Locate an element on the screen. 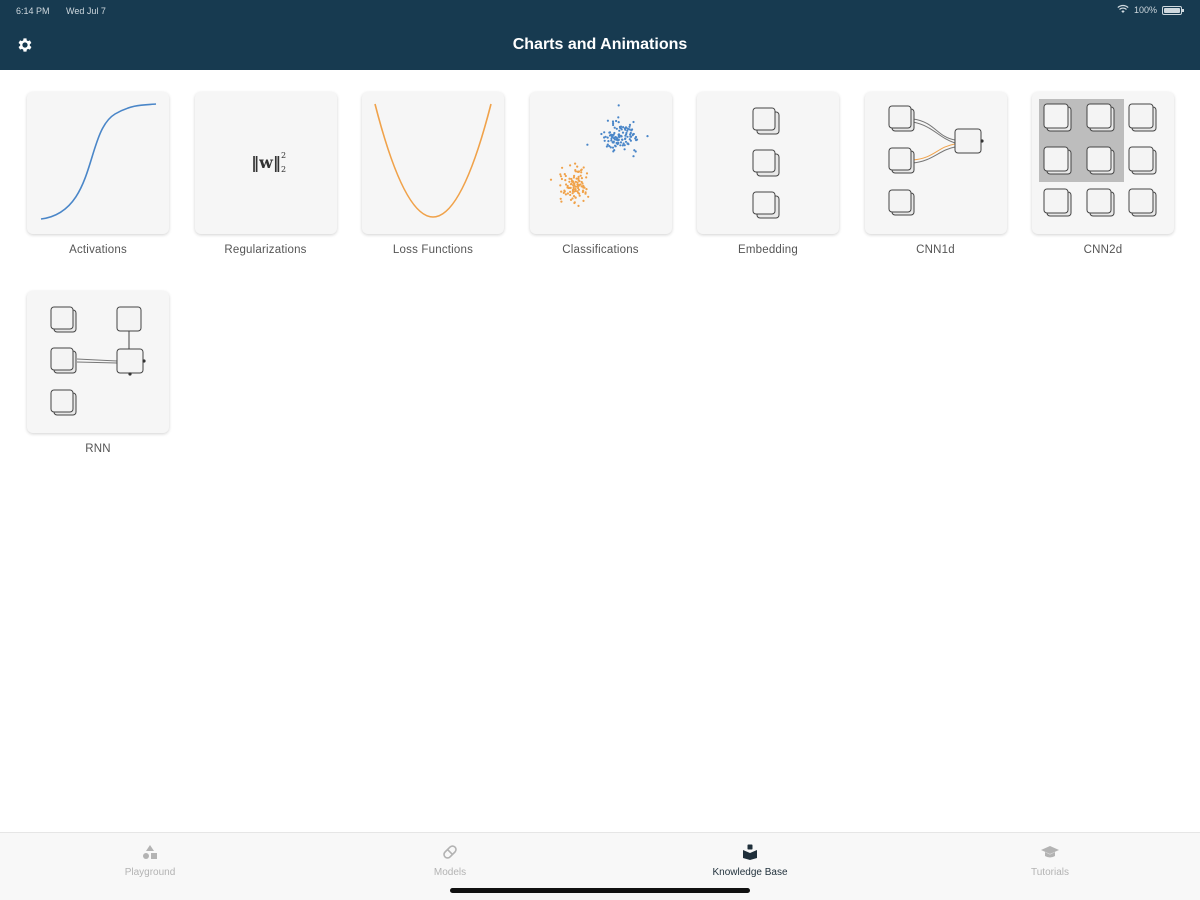  nav-bar: Charts and Animations is located at coordinates (600, 46).